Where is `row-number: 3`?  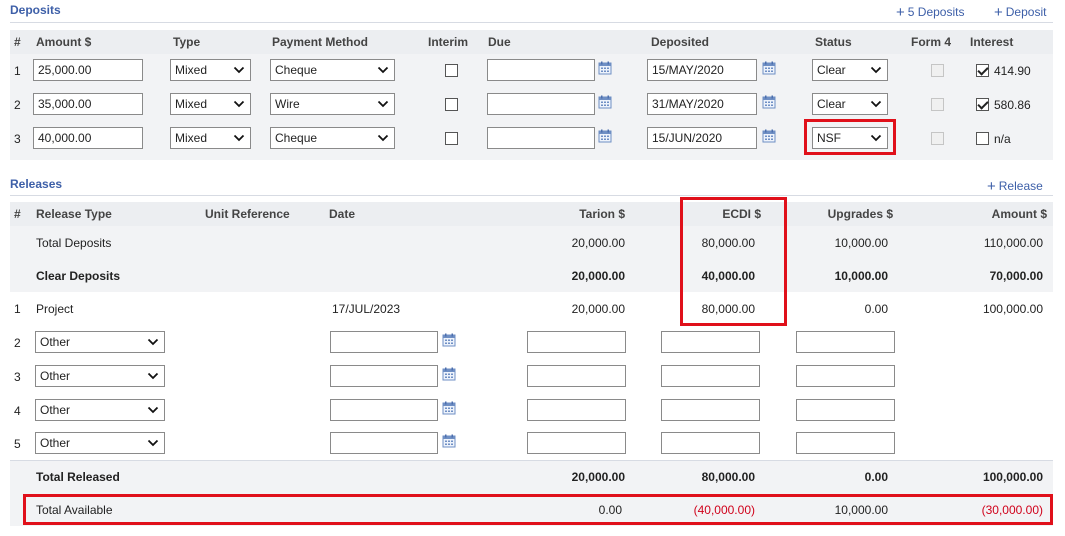 row-number: 3 is located at coordinates (17, 139).